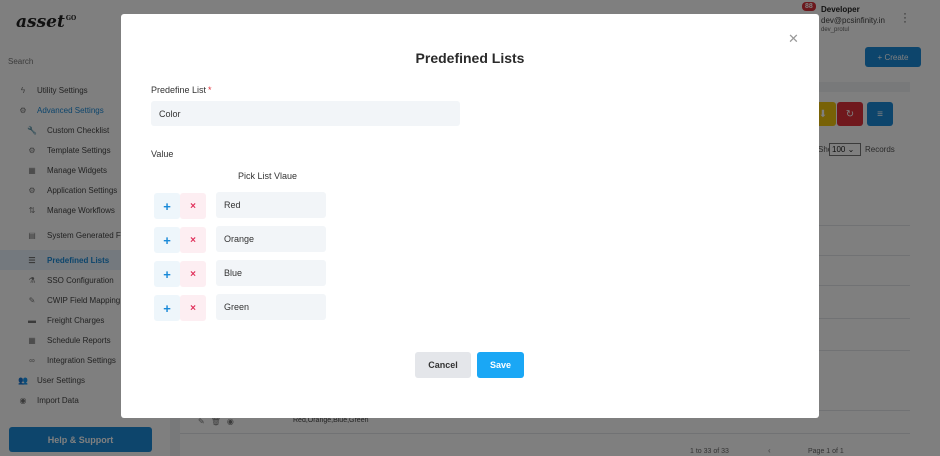 The image size is (940, 456). I want to click on pick-list-row: + × Orange, so click(240, 239).